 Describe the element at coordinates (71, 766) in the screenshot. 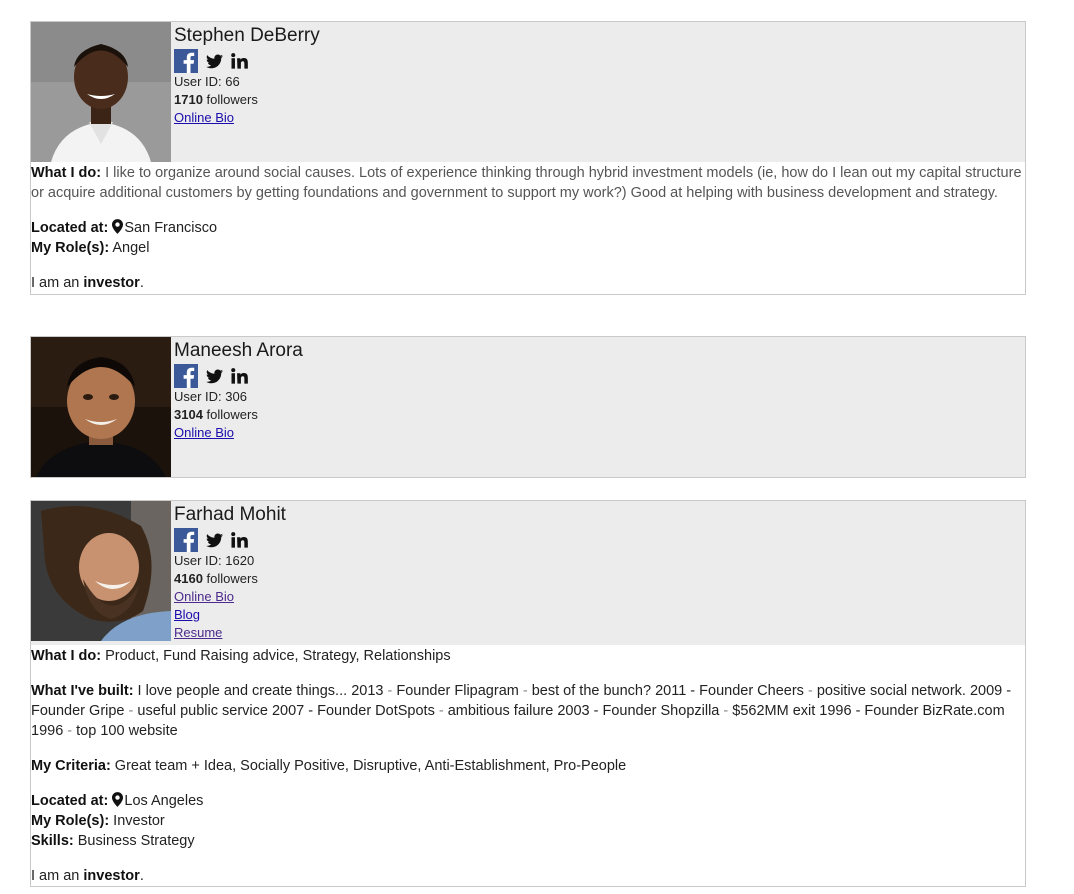

I see `criteria-label: My Criteria:` at that location.